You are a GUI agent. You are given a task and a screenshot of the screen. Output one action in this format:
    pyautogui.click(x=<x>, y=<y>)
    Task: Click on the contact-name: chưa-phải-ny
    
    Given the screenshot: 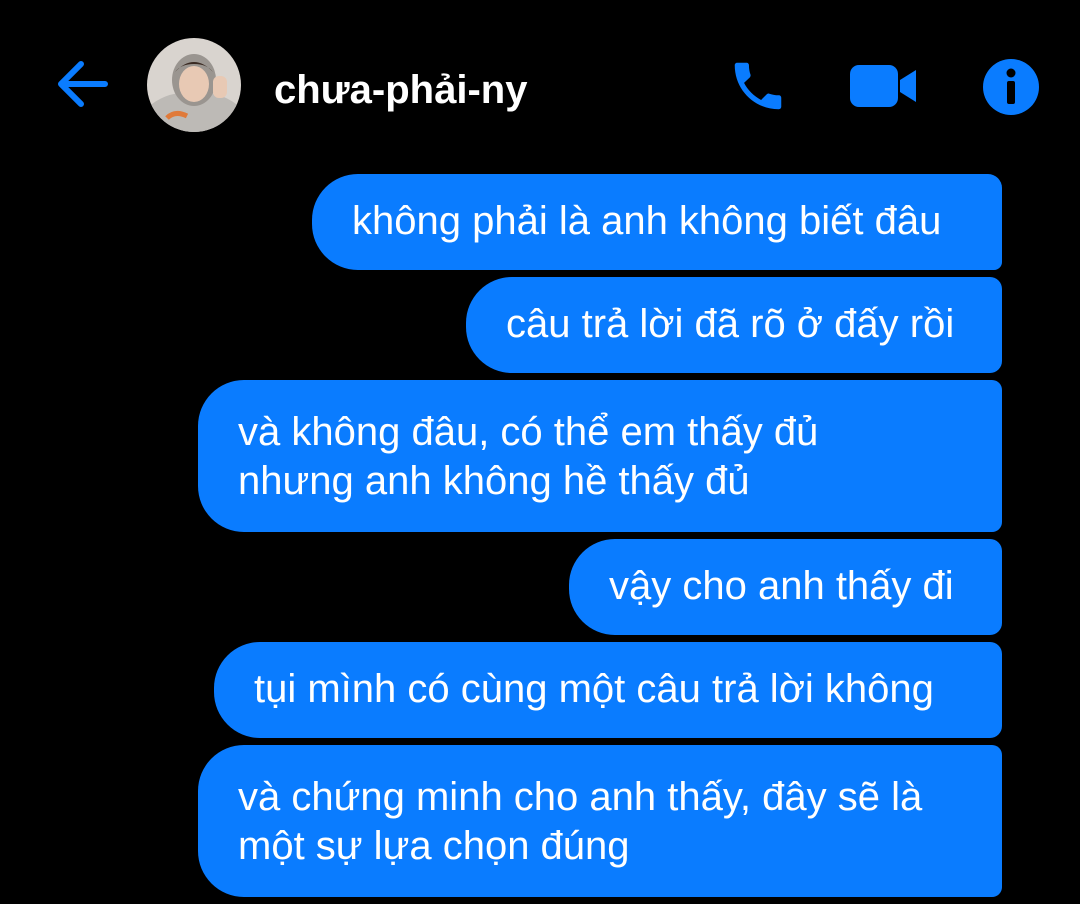 What is the action you would take?
    pyautogui.click(x=400, y=90)
    